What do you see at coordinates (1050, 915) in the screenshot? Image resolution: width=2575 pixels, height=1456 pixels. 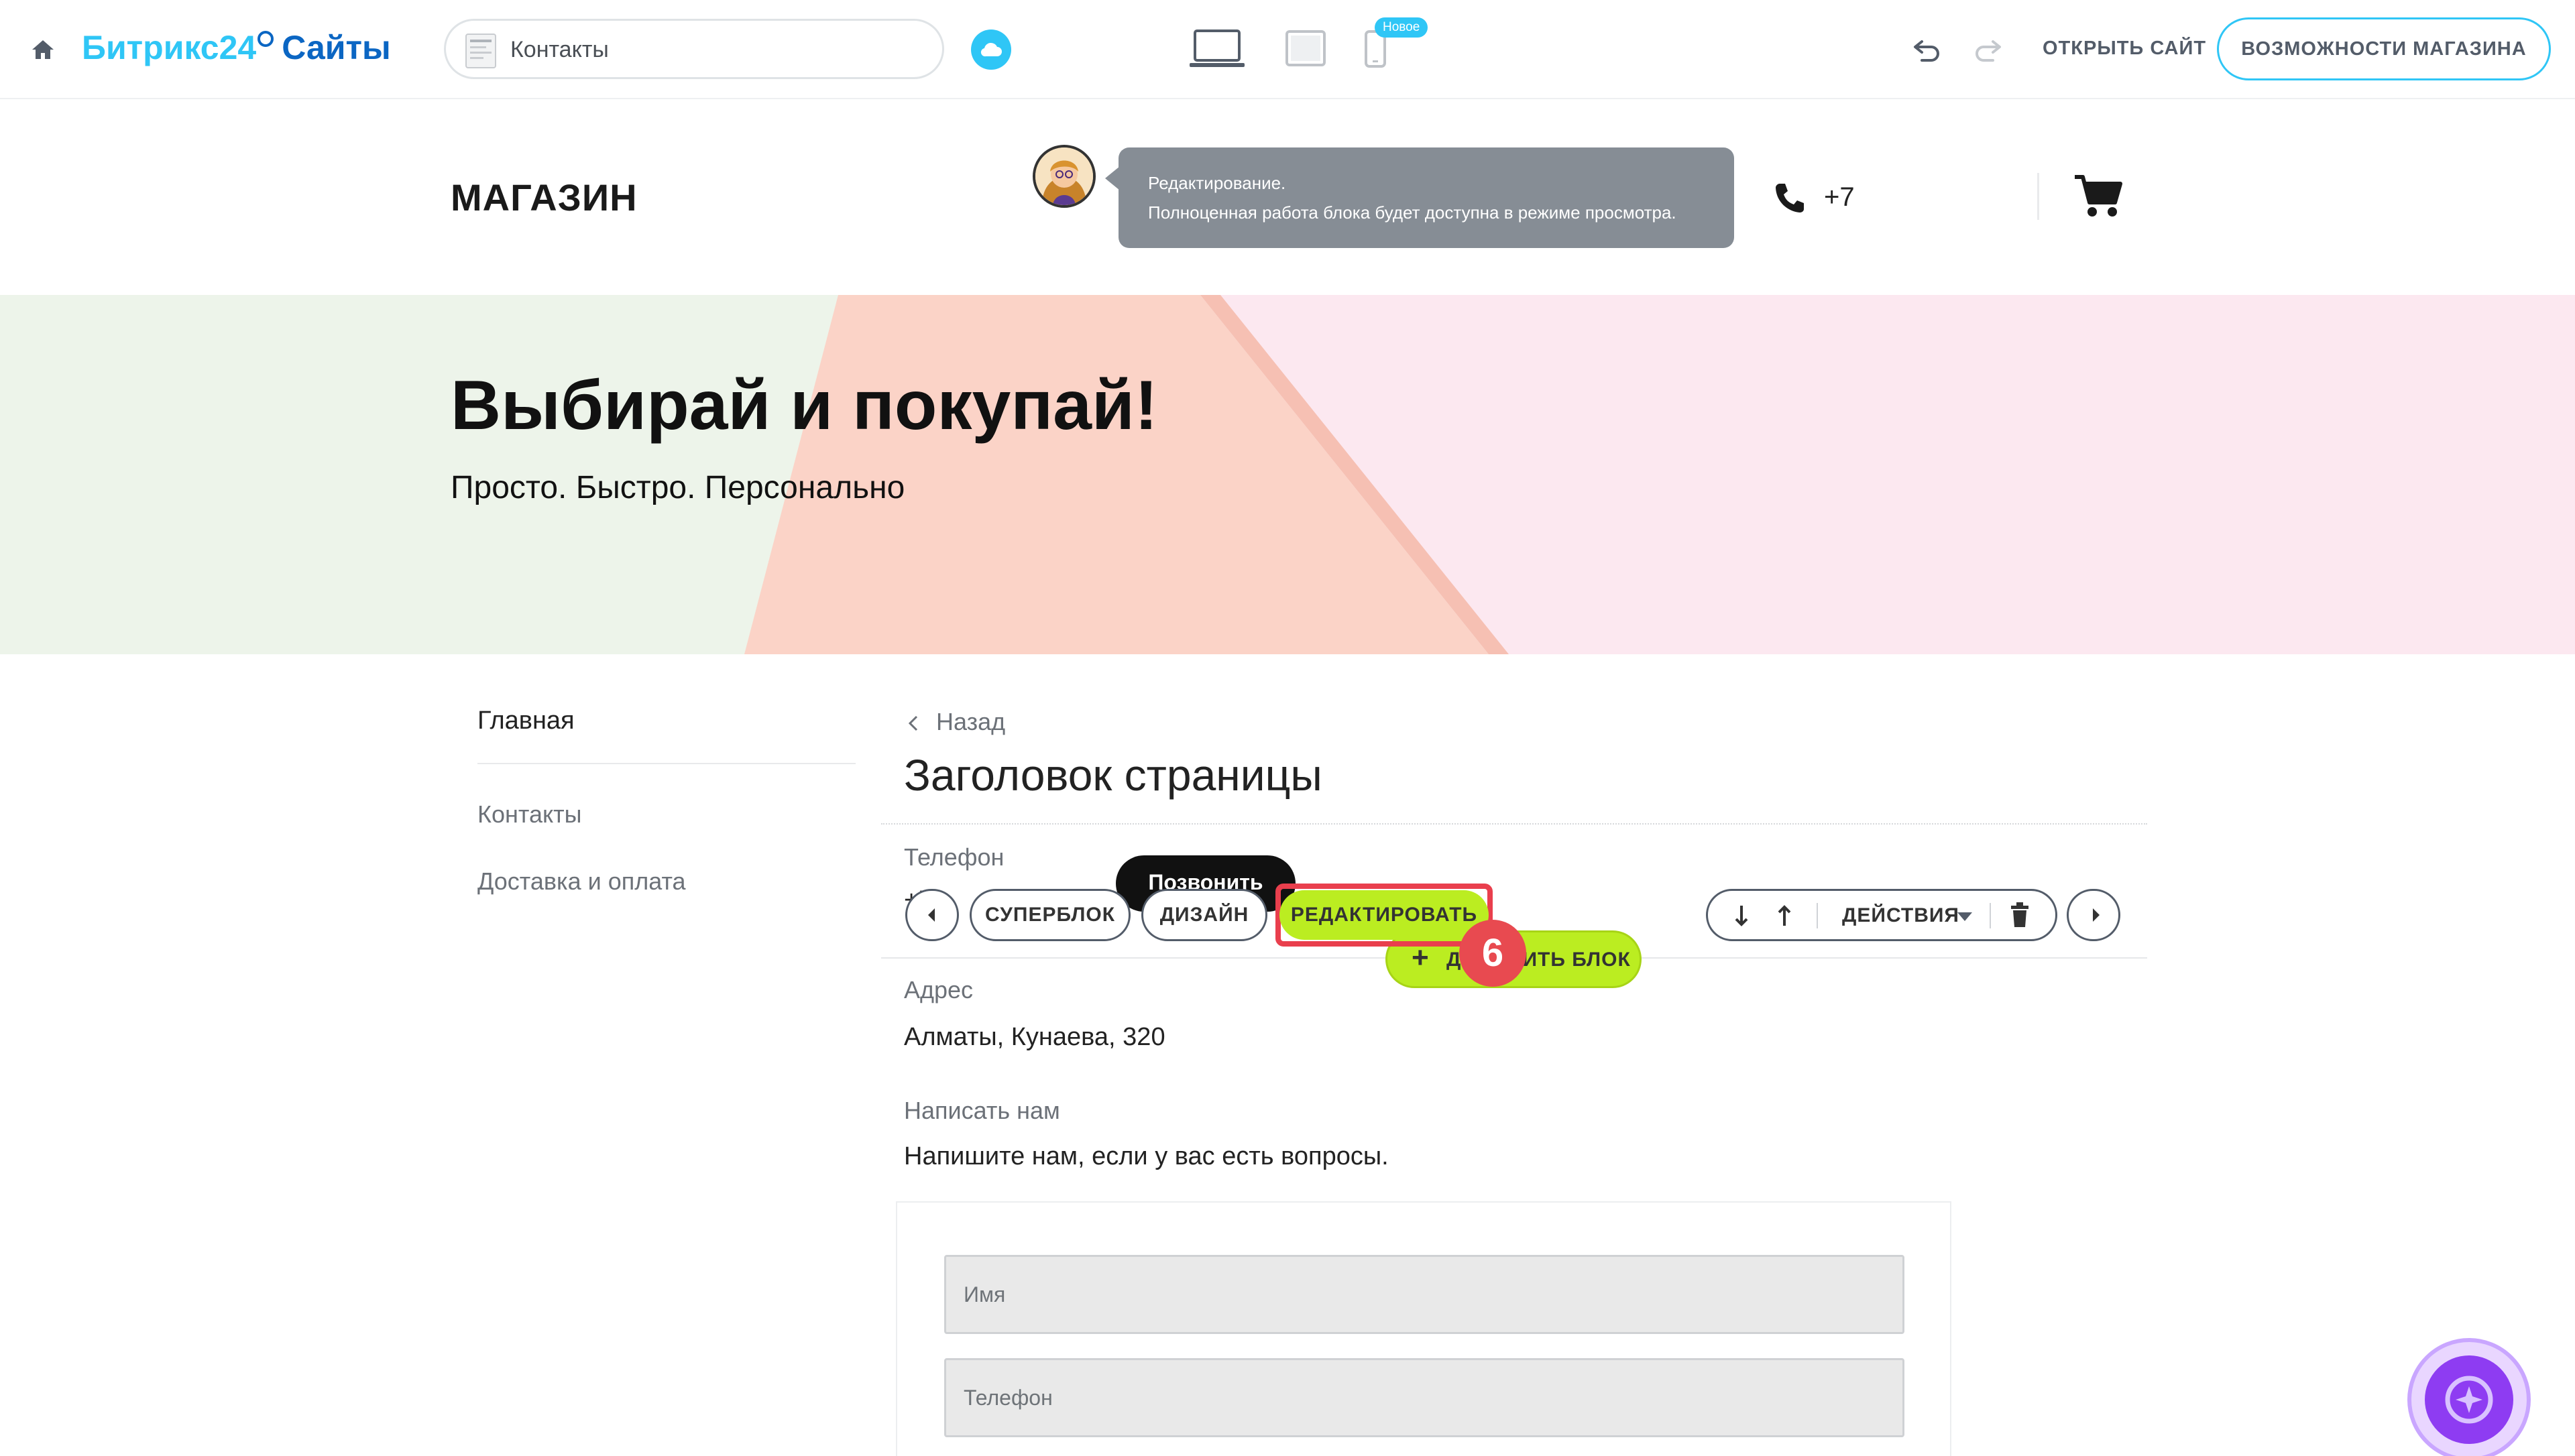 I see `superblock-button: СУПЕРБЛОК` at bounding box center [1050, 915].